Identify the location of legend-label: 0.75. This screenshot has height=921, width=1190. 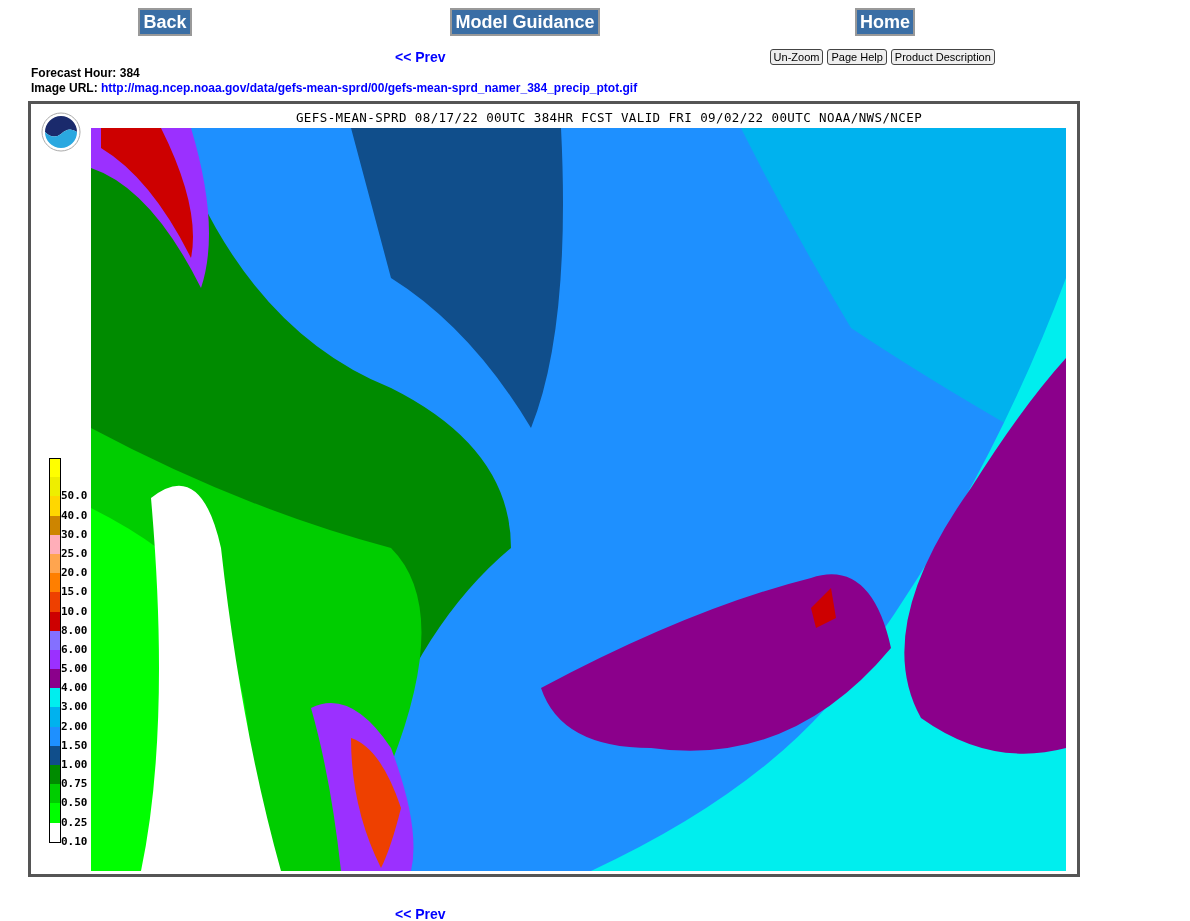
(74, 784).